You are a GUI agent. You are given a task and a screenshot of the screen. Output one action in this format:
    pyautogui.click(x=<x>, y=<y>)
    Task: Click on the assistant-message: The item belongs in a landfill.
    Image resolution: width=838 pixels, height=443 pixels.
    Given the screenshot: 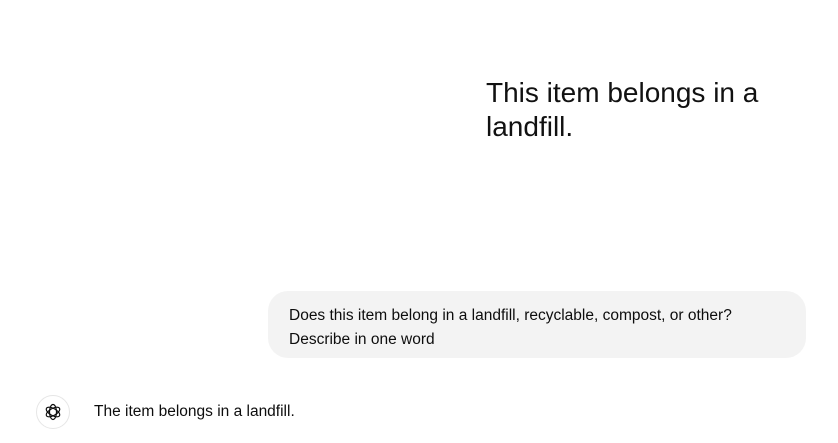 What is the action you would take?
    pyautogui.click(x=165, y=412)
    